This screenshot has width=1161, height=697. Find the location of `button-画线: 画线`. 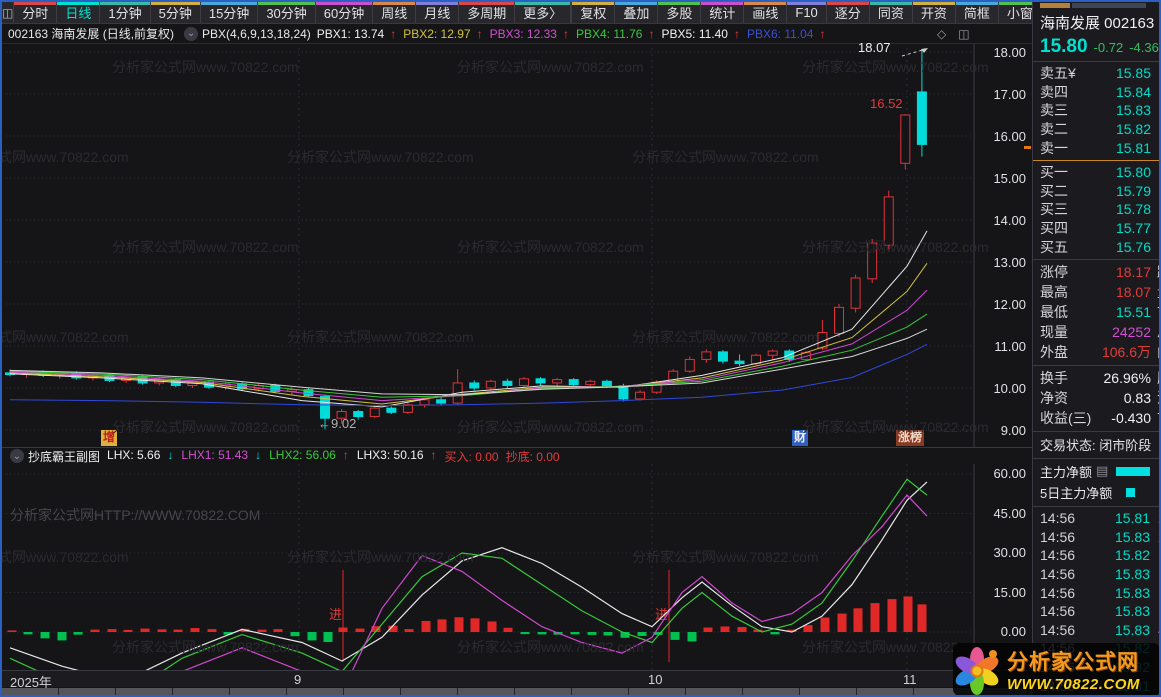

button-画线: 画线 is located at coordinates (766, 12).